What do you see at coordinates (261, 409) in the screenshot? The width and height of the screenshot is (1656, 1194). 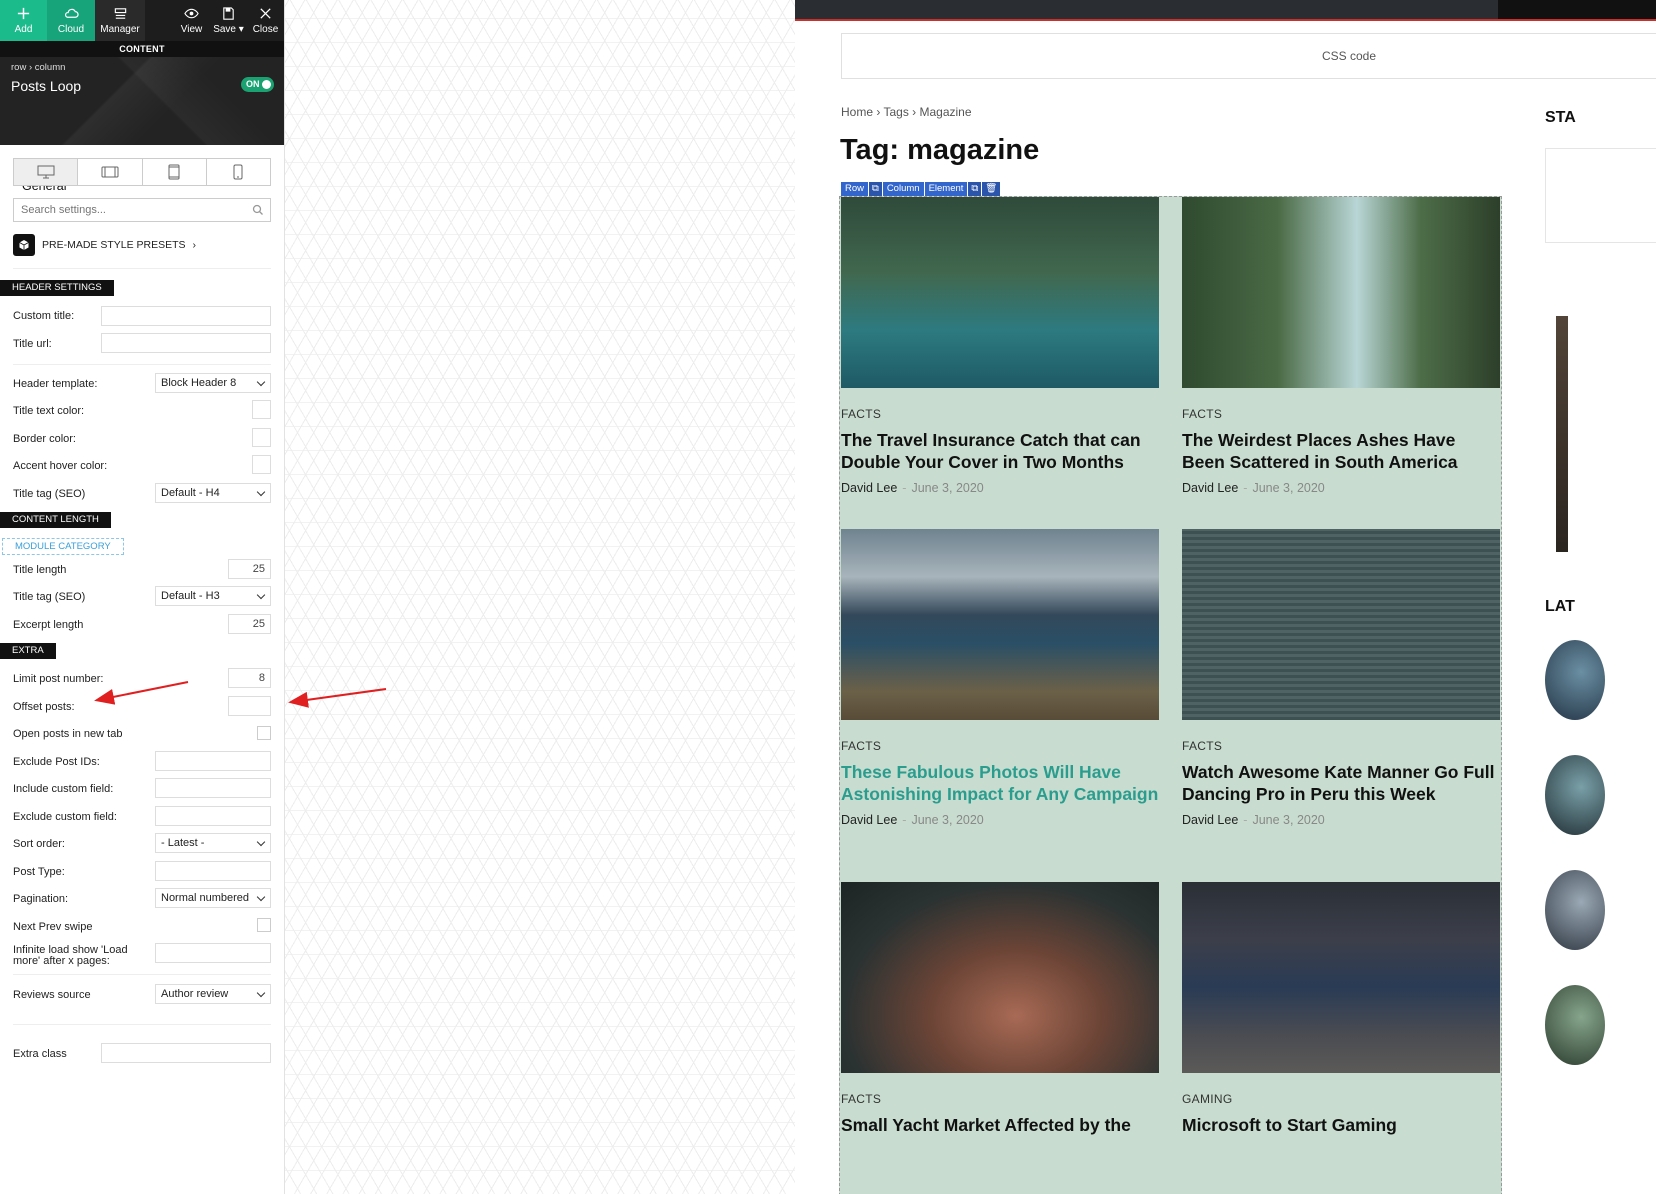 I see `title-text-color-swatch` at bounding box center [261, 409].